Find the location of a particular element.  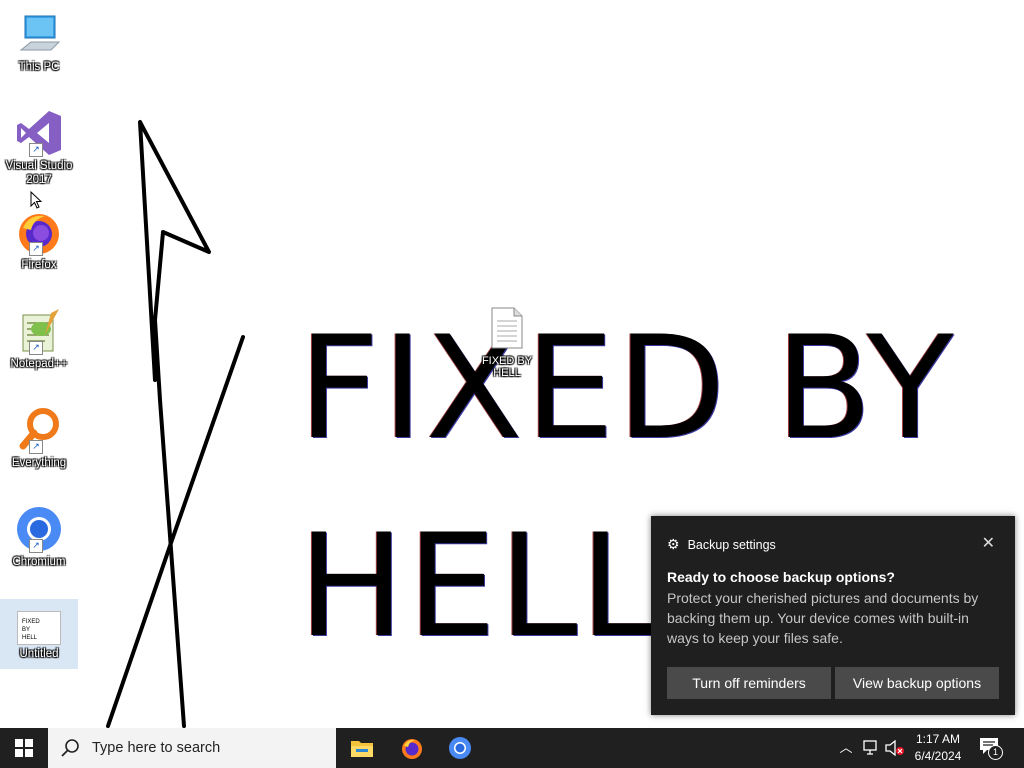

show-hidden-icons-button: ︿ is located at coordinates (846, 748).